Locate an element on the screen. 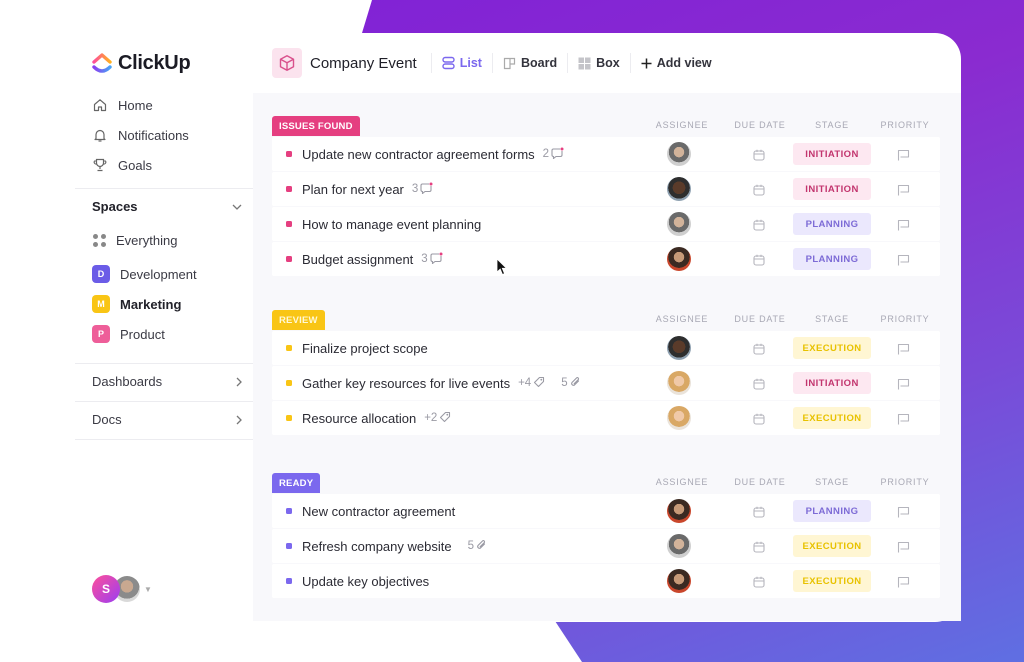 The height and width of the screenshot is (662, 1024). task-name: Finalize project scope is located at coordinates (365, 348).